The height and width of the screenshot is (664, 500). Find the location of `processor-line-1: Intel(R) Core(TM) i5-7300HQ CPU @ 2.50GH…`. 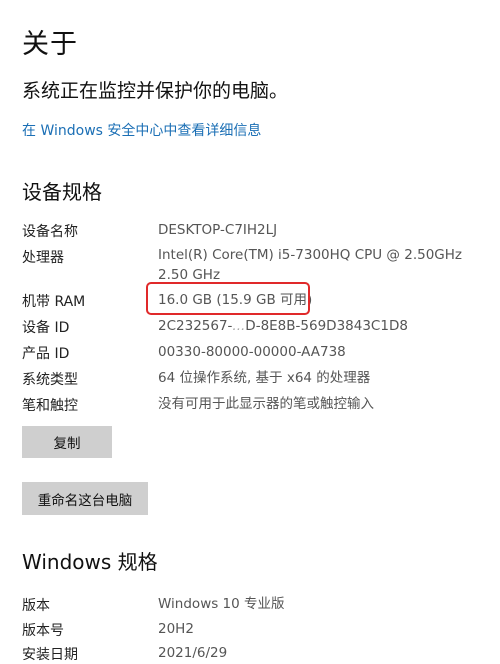

processor-line-1: Intel(R) Core(TM) i5-7300HQ CPU @ 2.50GH… is located at coordinates (310, 255).